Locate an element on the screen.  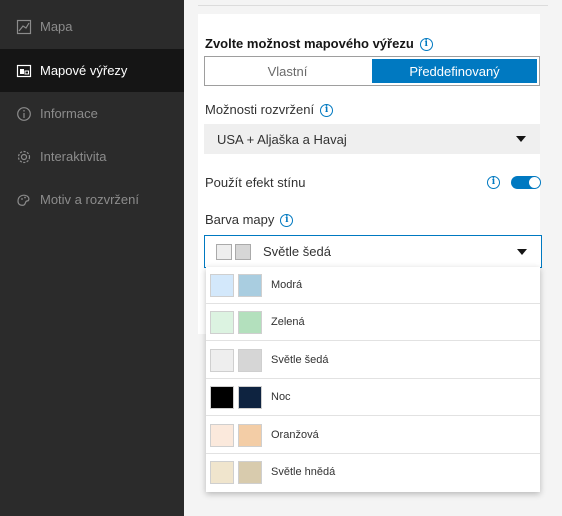
map-icon is located at coordinates (24, 27).